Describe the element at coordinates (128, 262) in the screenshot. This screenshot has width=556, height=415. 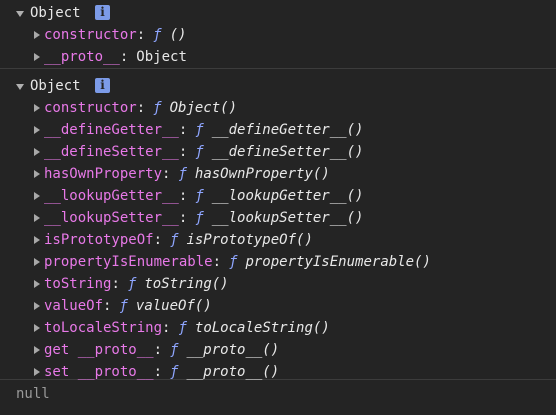
I see `property-key: propertyIsEnumerable` at that location.